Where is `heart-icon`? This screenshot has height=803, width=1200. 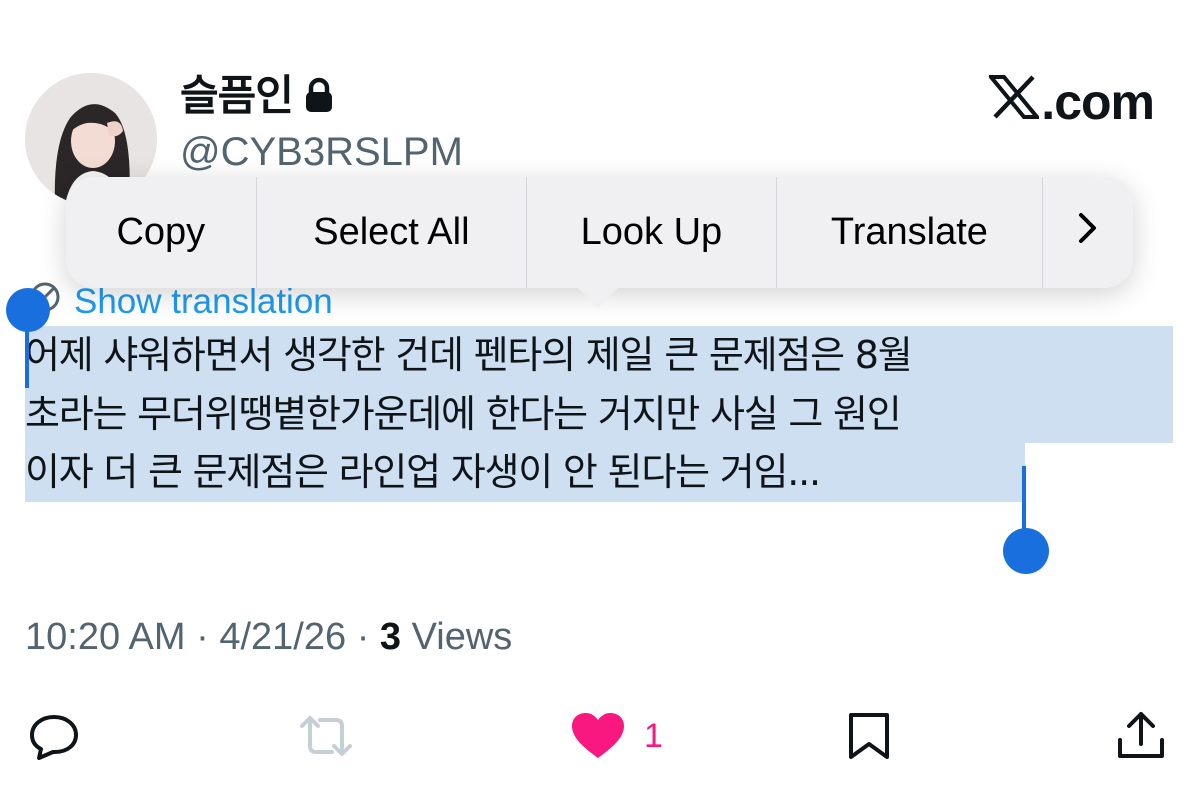 heart-icon is located at coordinates (598, 736).